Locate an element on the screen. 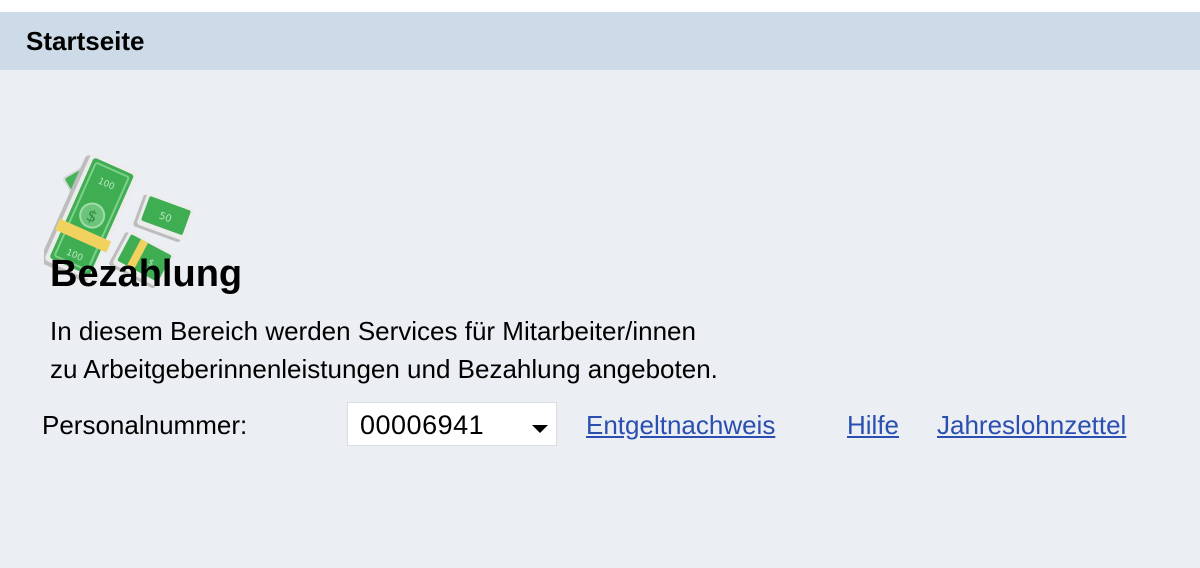 This screenshot has height=568, width=1200. page-header: Startseite is located at coordinates (600, 41).